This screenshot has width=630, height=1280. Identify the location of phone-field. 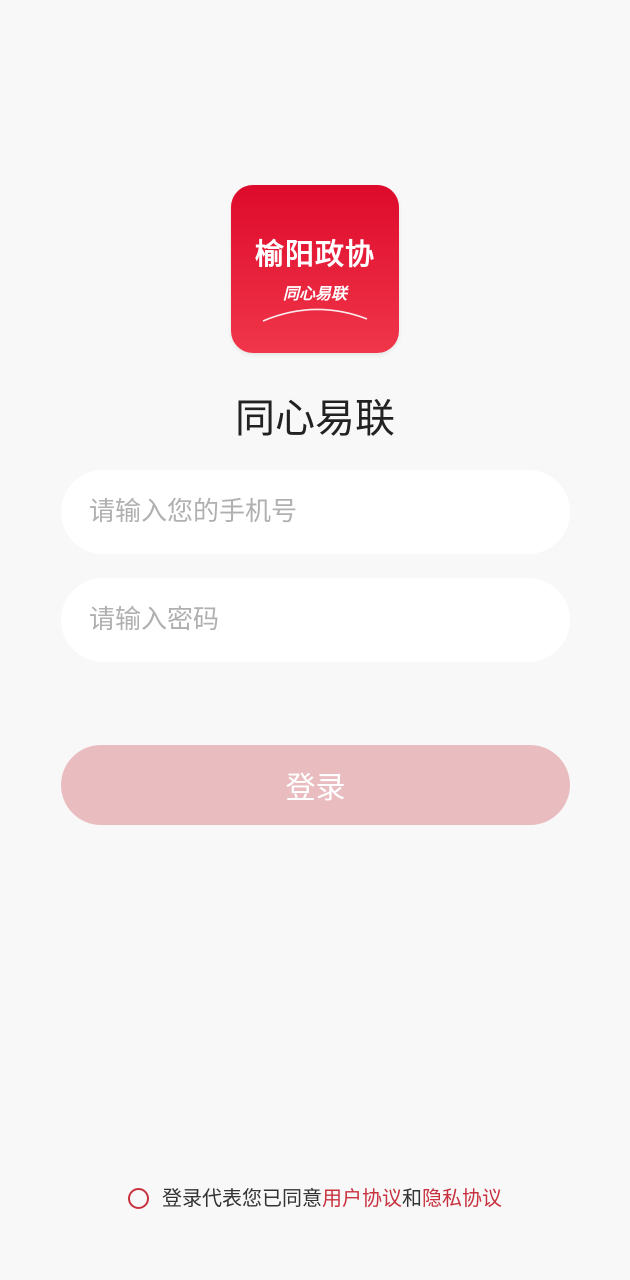
(315, 512).